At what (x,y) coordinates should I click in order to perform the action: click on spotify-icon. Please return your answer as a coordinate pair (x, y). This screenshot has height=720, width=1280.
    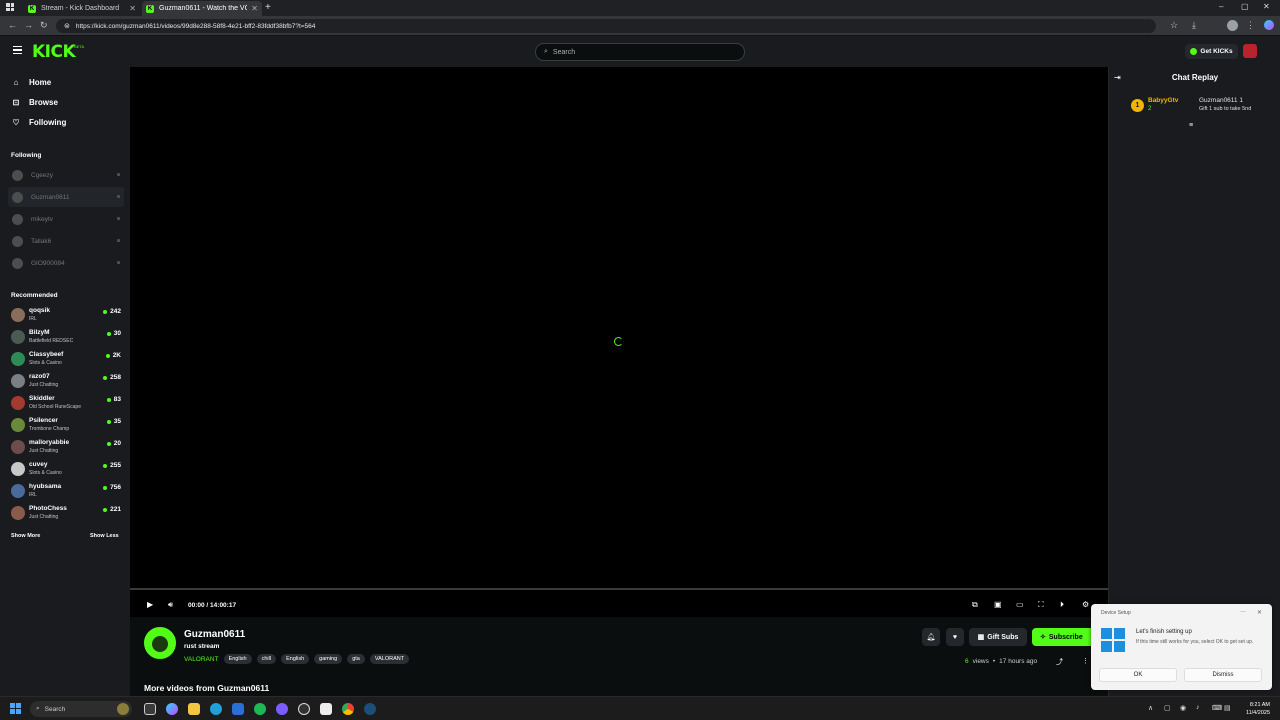
    Looking at the image, I should click on (260, 709).